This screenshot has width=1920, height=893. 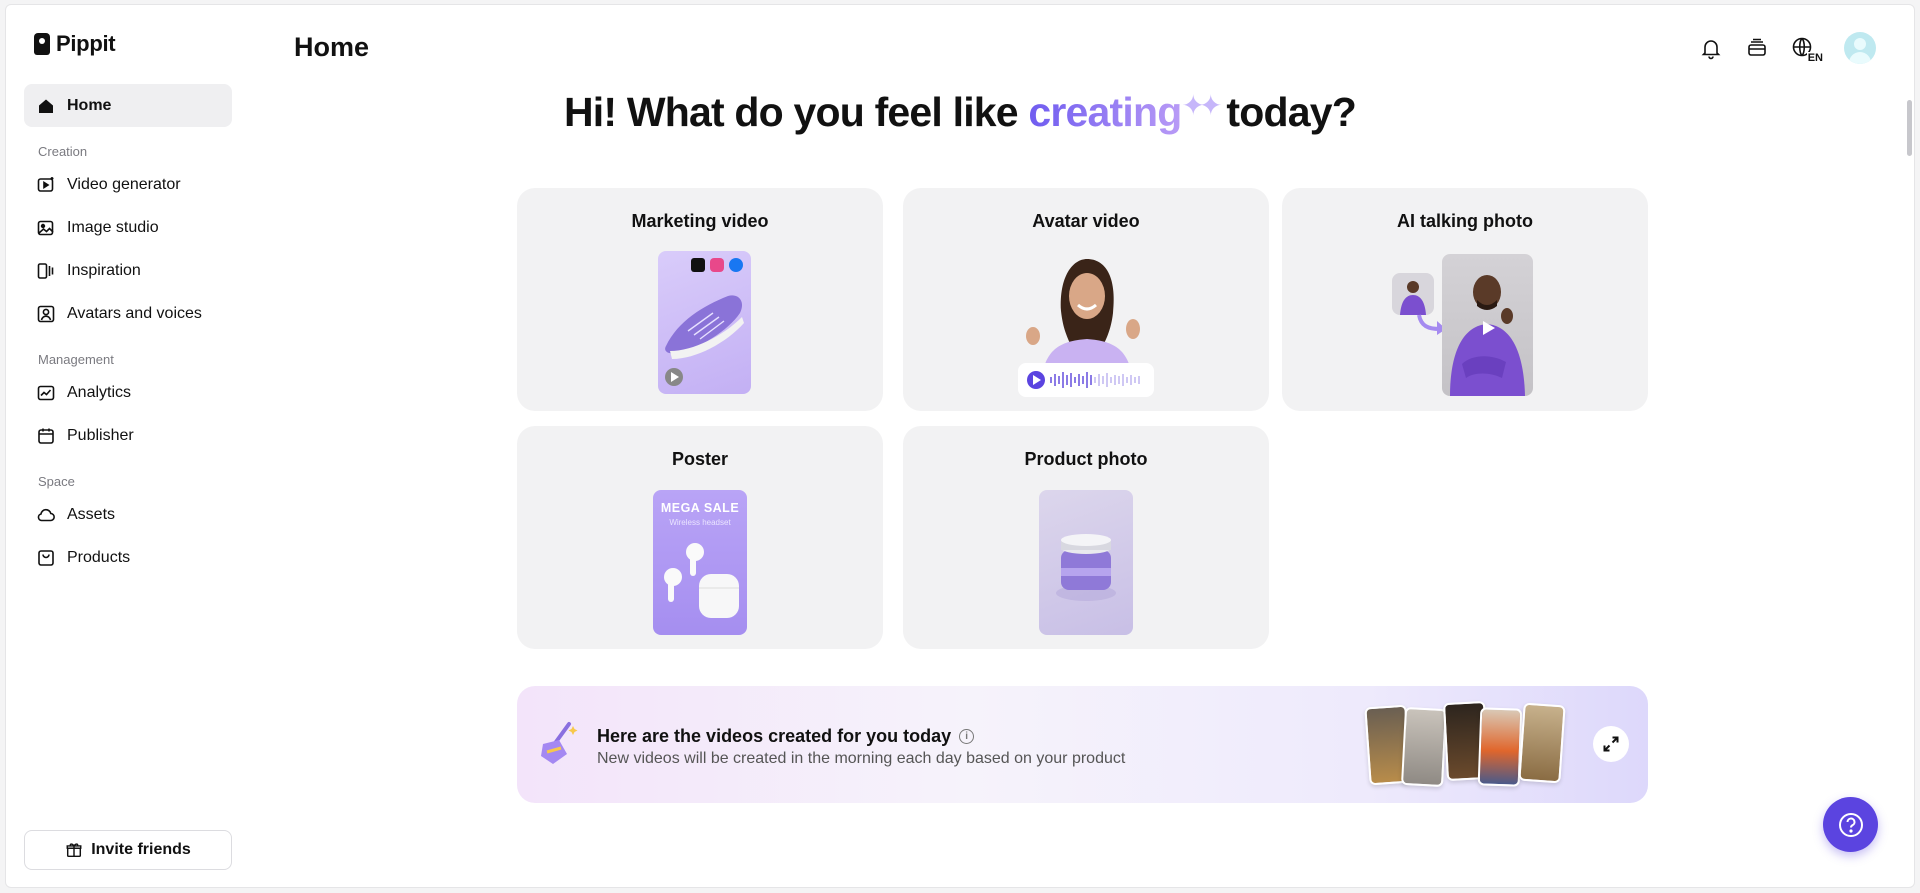 What do you see at coordinates (99, 557) in the screenshot?
I see `sidebar-item-label: Products` at bounding box center [99, 557].